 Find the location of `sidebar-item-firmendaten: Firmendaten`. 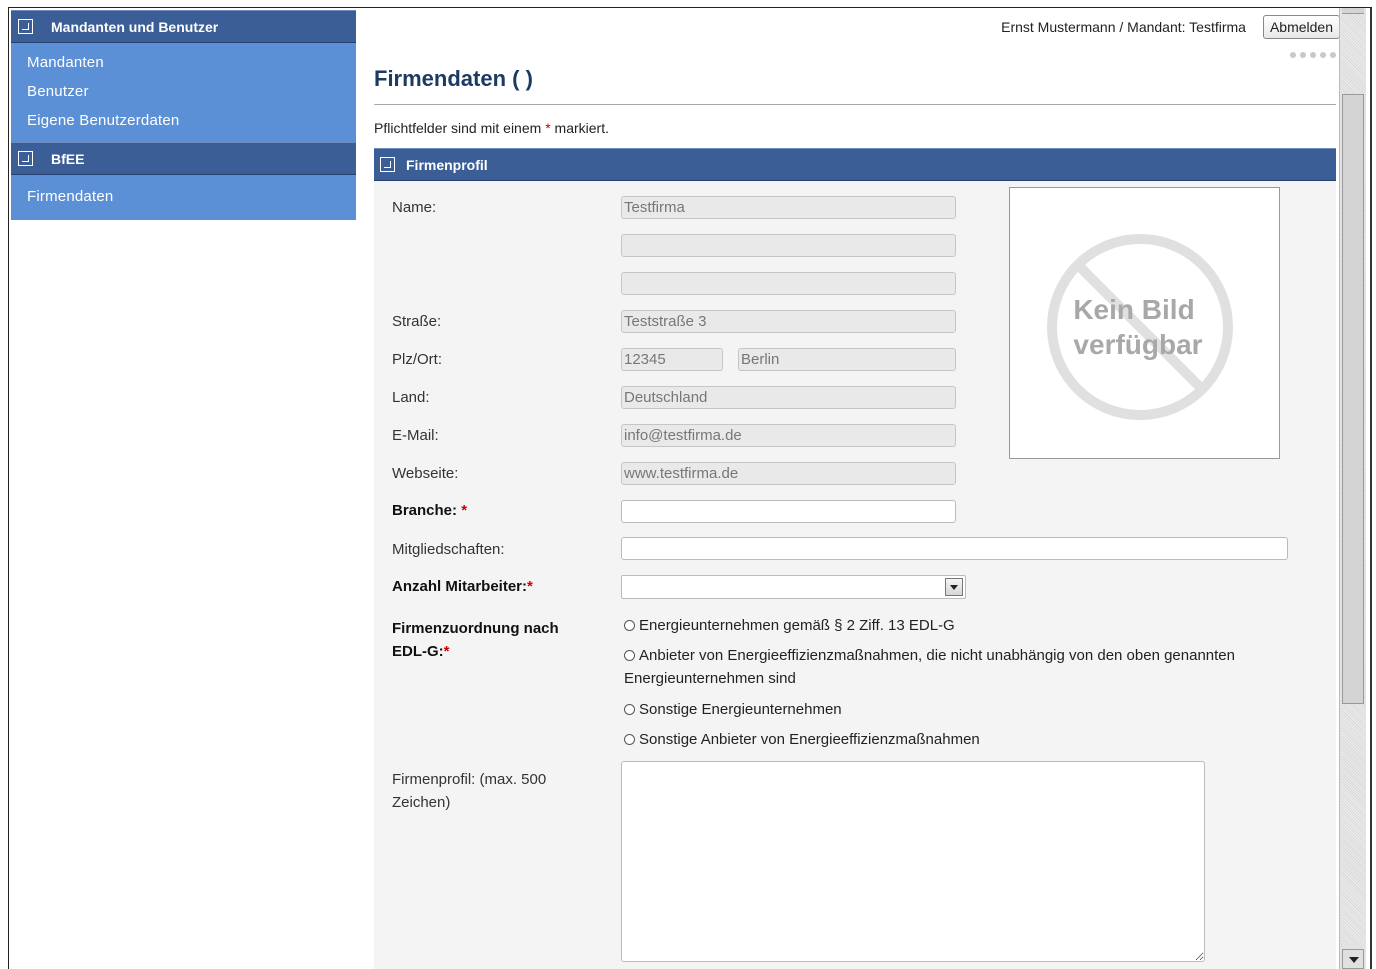

sidebar-item-firmendaten: Firmendaten is located at coordinates (183, 197).